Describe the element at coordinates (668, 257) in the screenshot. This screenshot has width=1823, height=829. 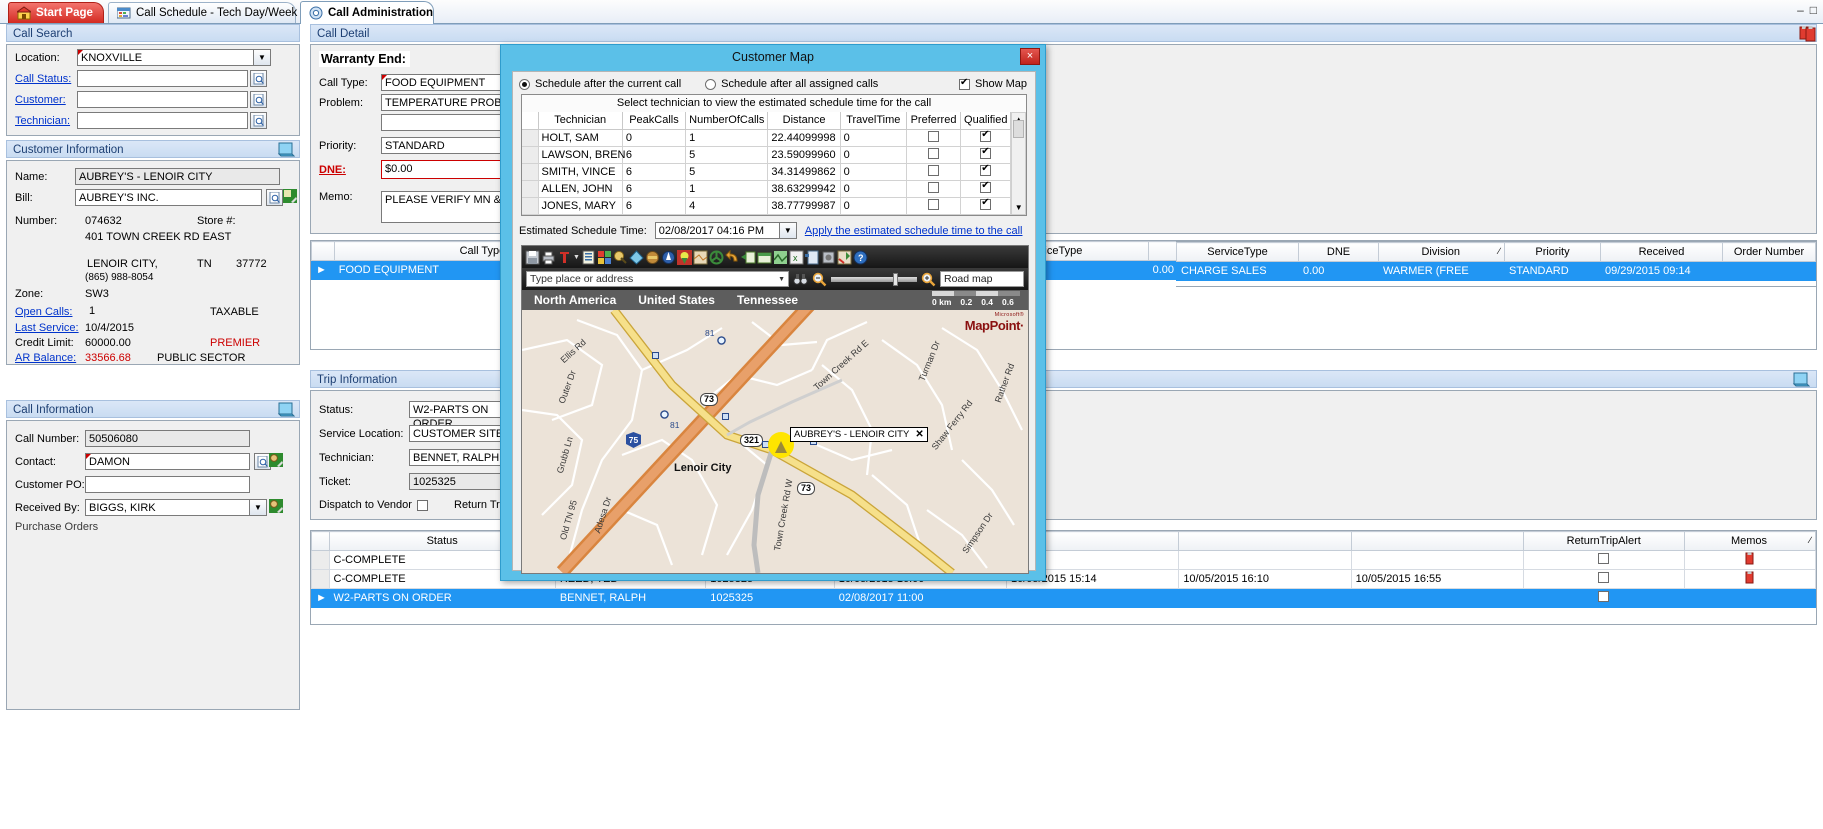
I see `radius-icon` at that location.